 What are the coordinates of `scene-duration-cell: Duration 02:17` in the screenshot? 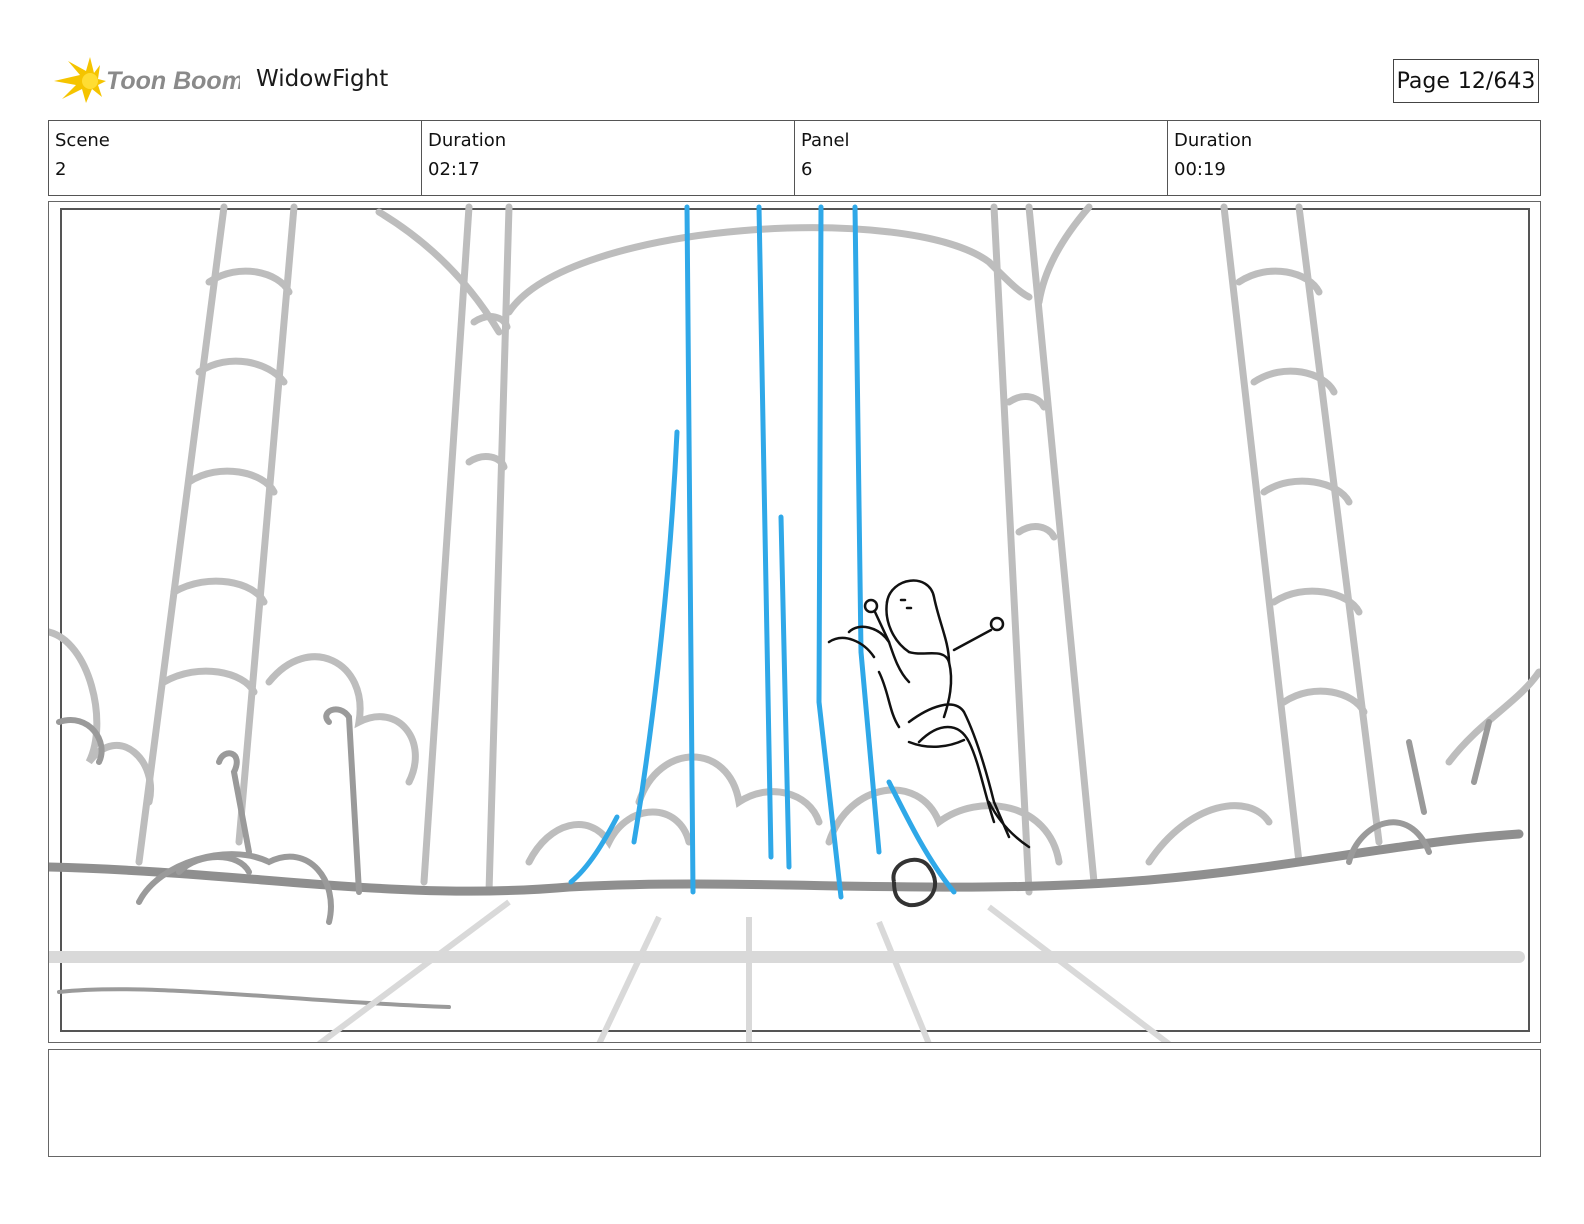 It's located at (608, 158).